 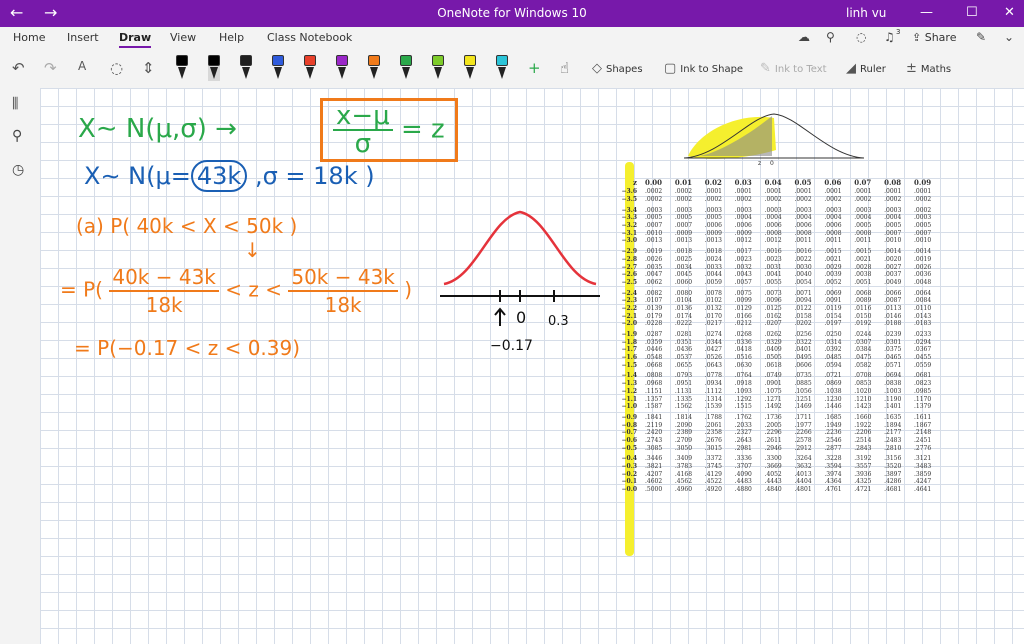 I want to click on tab-insert: Insert, so click(x=83, y=37).